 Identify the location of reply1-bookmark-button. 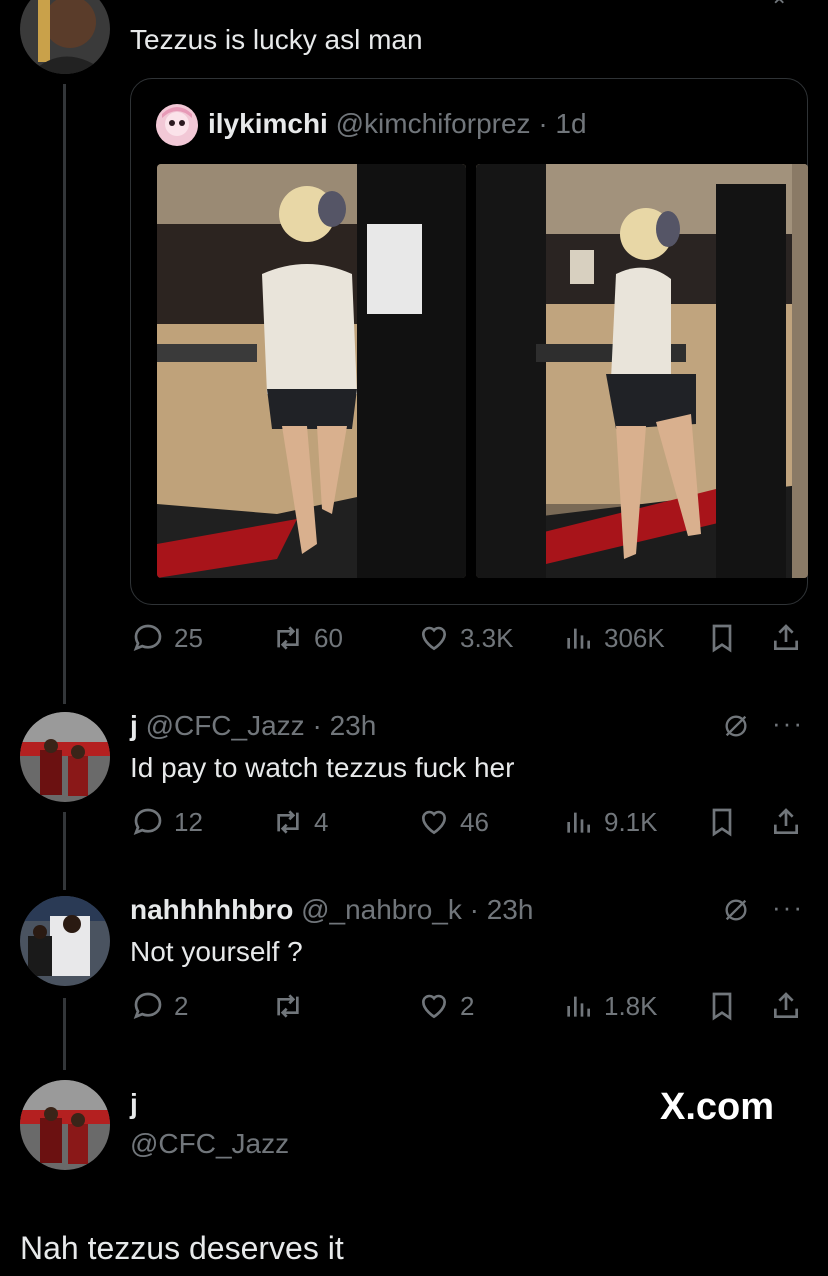
(722, 822).